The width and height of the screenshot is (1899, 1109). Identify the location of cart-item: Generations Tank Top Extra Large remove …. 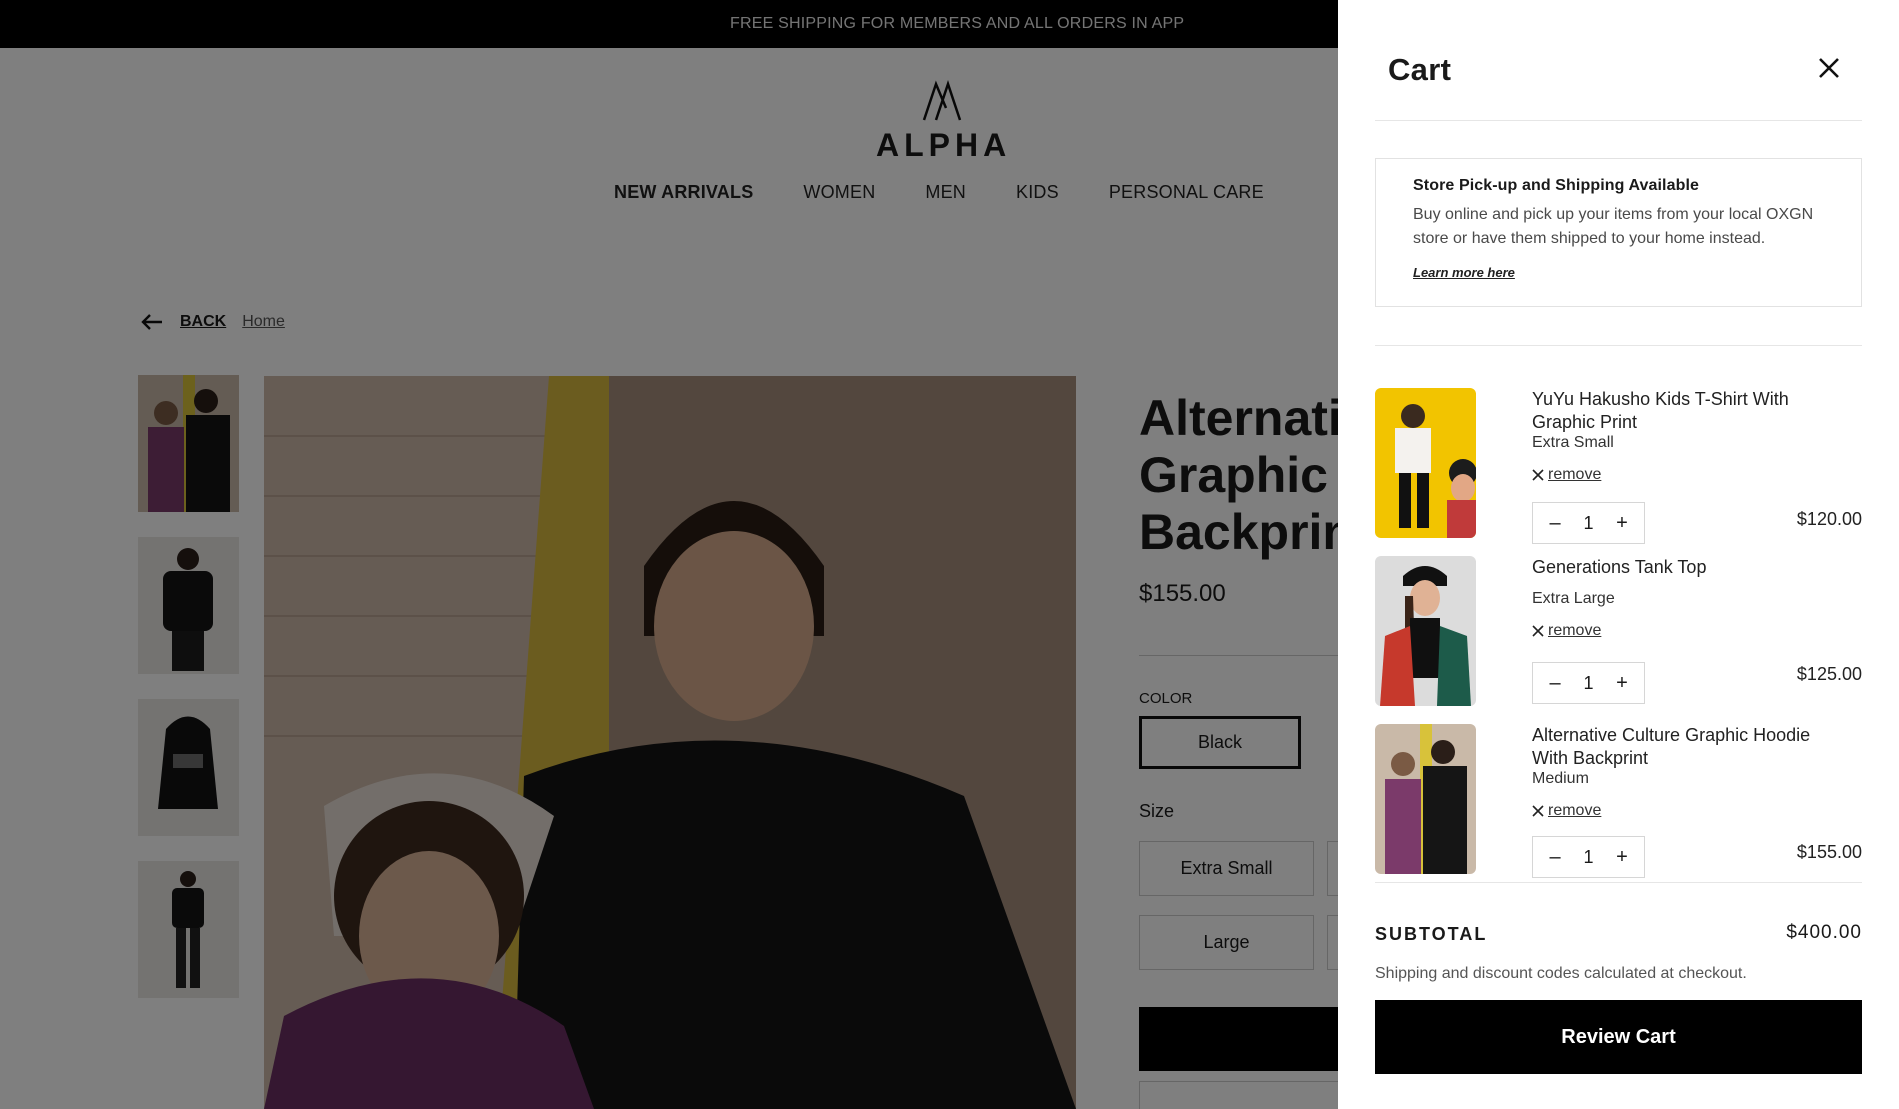
(1618, 631).